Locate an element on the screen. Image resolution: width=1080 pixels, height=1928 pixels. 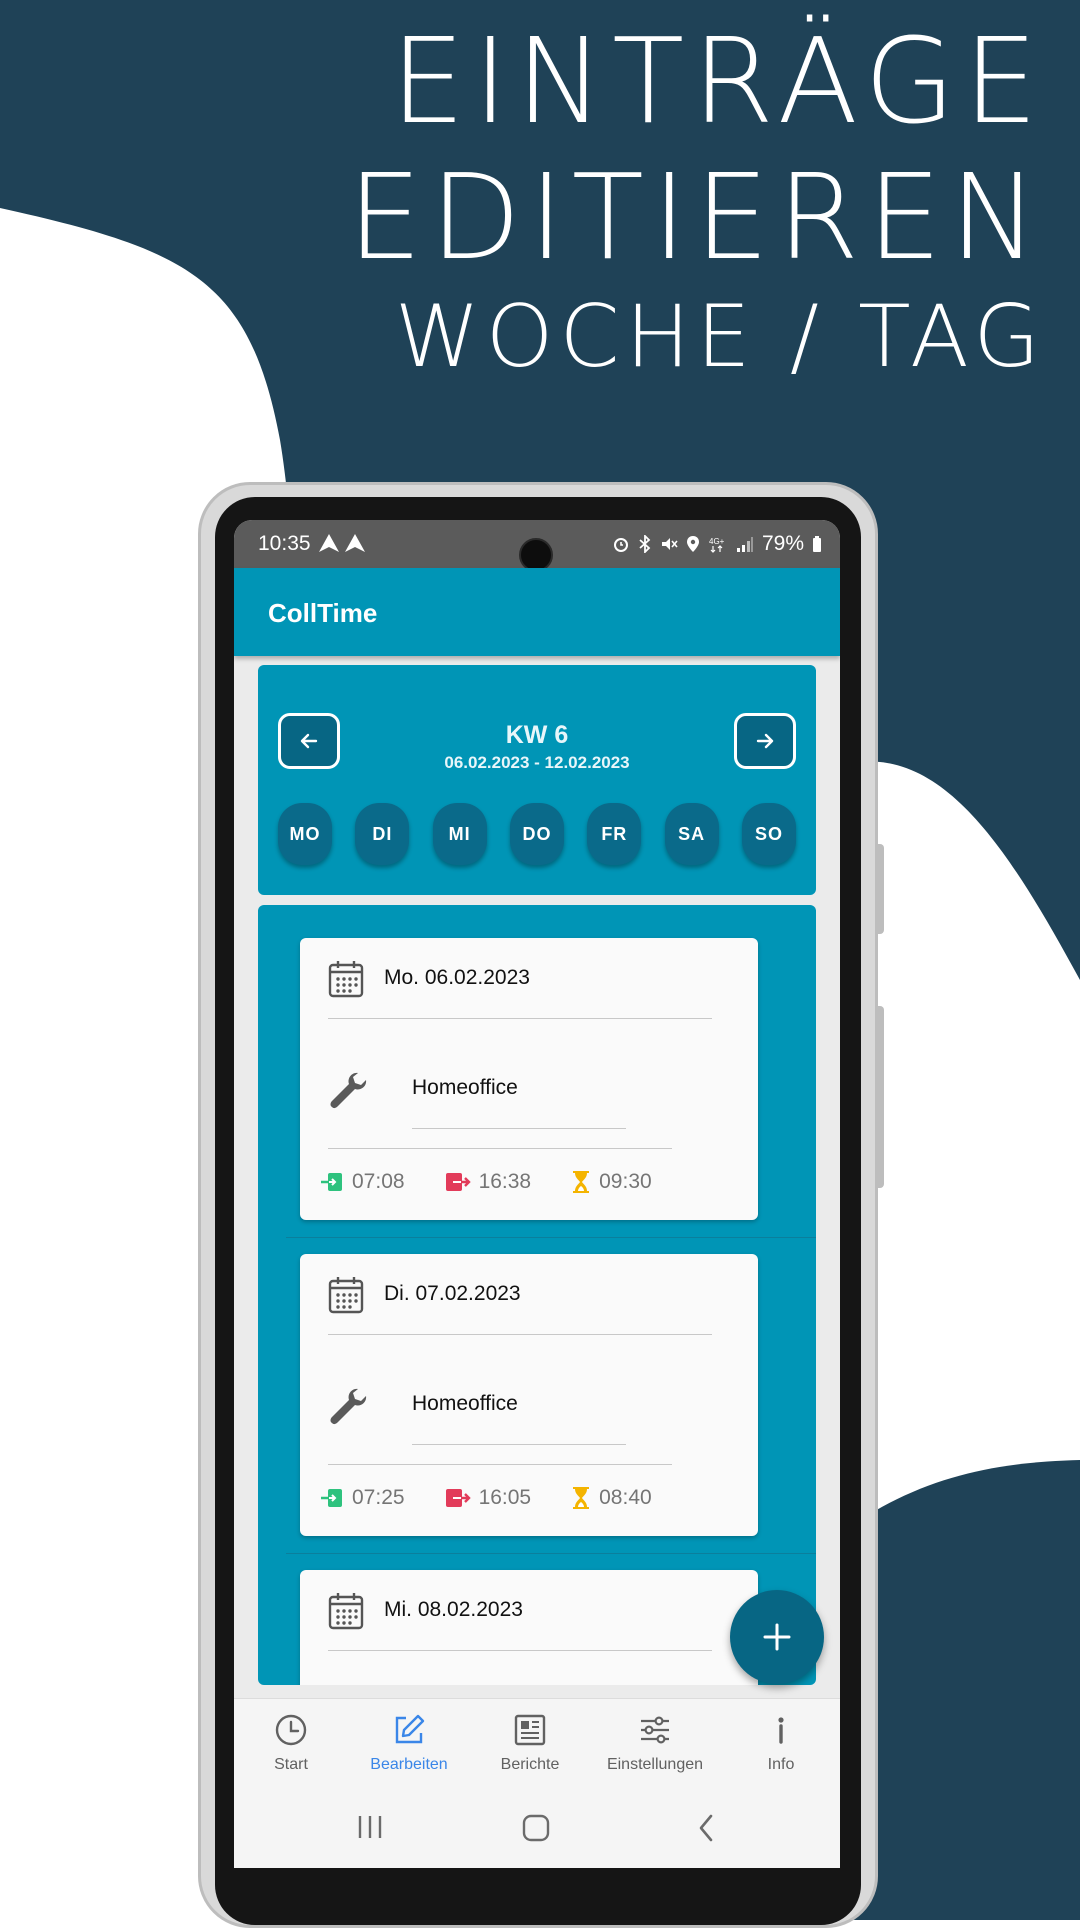
status-bar: 10:35 4G+ 79% is located at coordinates (537, 546).